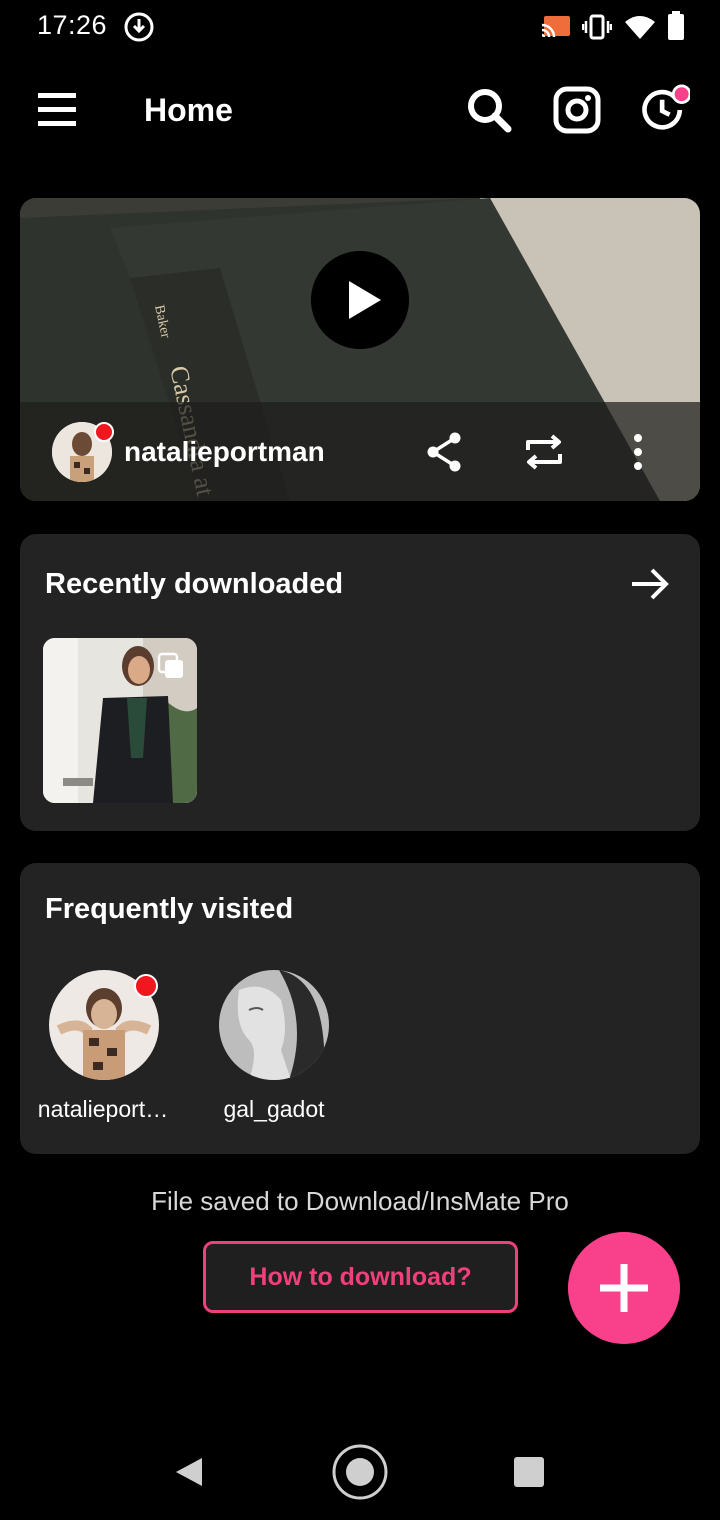 The height and width of the screenshot is (1520, 720). I want to click on post-username: natalieportman, so click(224, 452).